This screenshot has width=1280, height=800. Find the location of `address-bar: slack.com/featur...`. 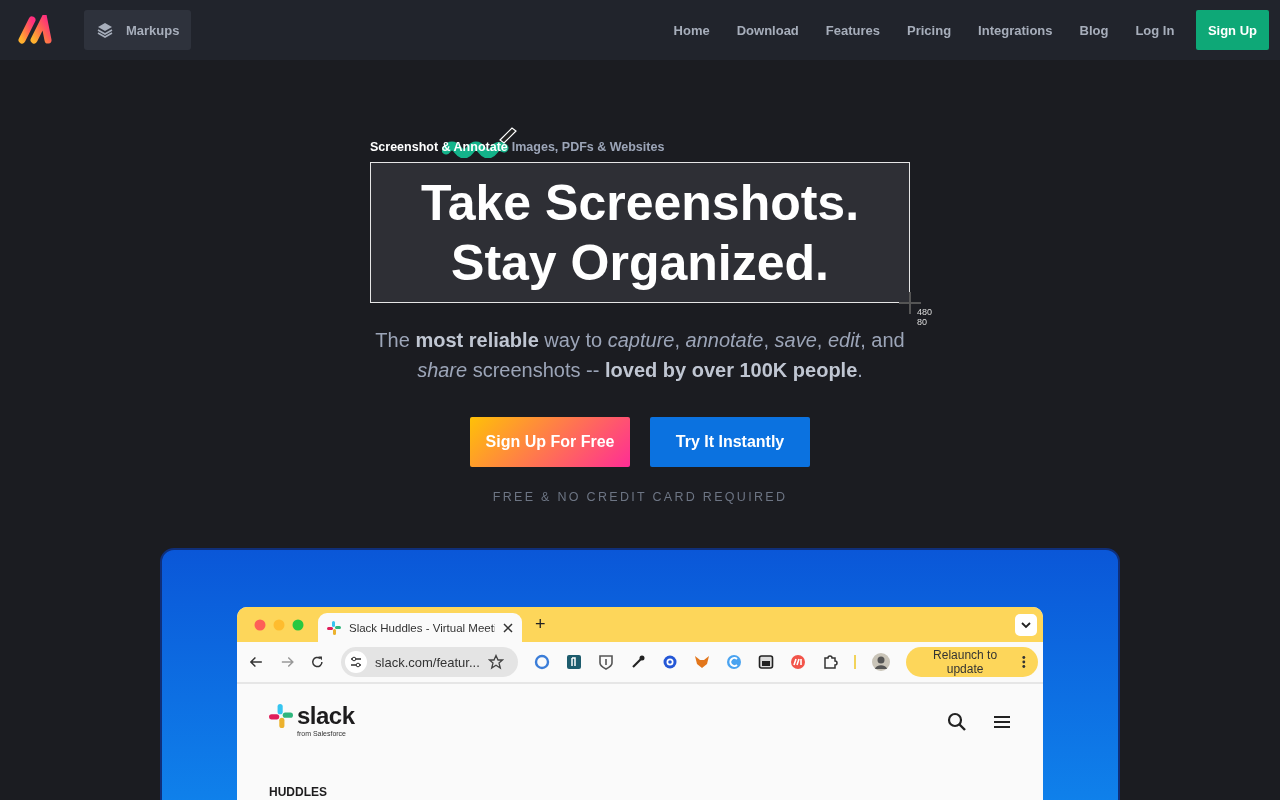

address-bar: slack.com/featur... is located at coordinates (429, 662).